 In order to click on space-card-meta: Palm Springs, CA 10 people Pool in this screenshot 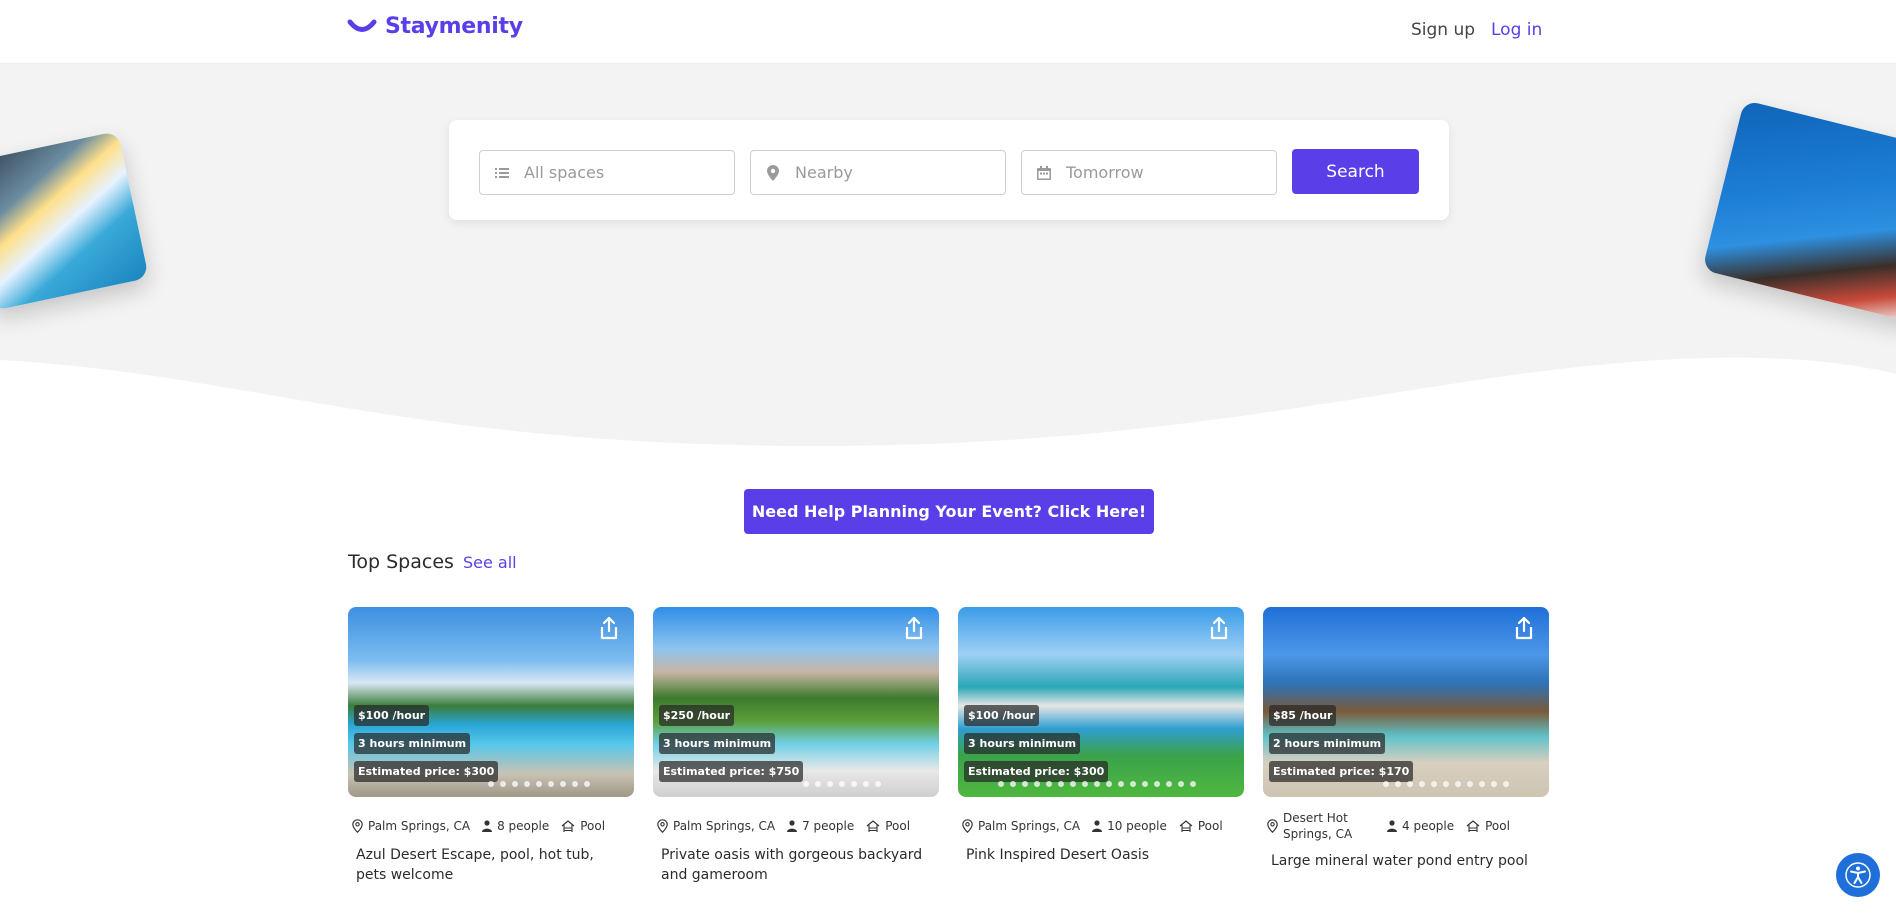, I will do `click(1101, 826)`.